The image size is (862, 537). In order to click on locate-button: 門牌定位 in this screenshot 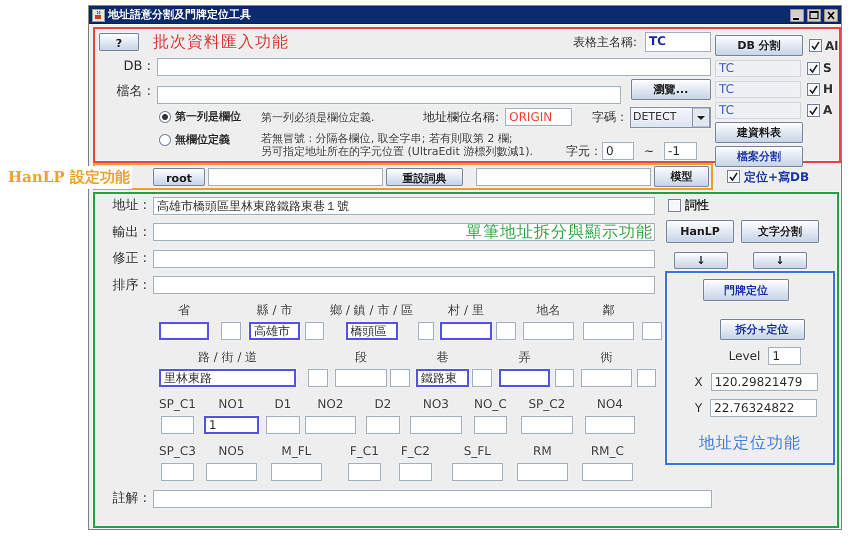, I will do `click(746, 290)`.